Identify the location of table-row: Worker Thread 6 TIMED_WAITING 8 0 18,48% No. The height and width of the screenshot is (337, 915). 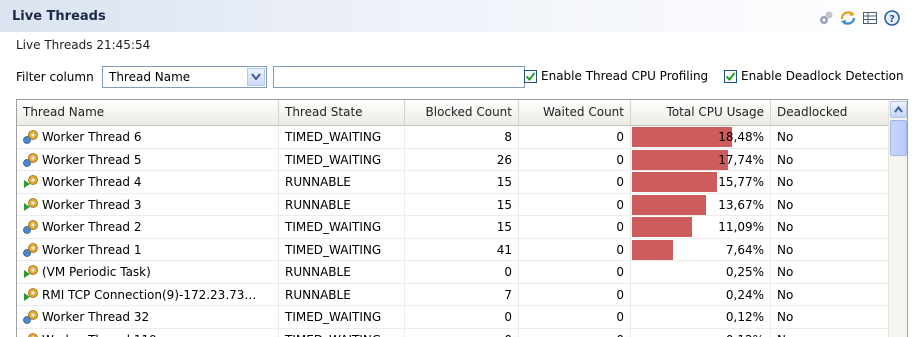
(453, 137).